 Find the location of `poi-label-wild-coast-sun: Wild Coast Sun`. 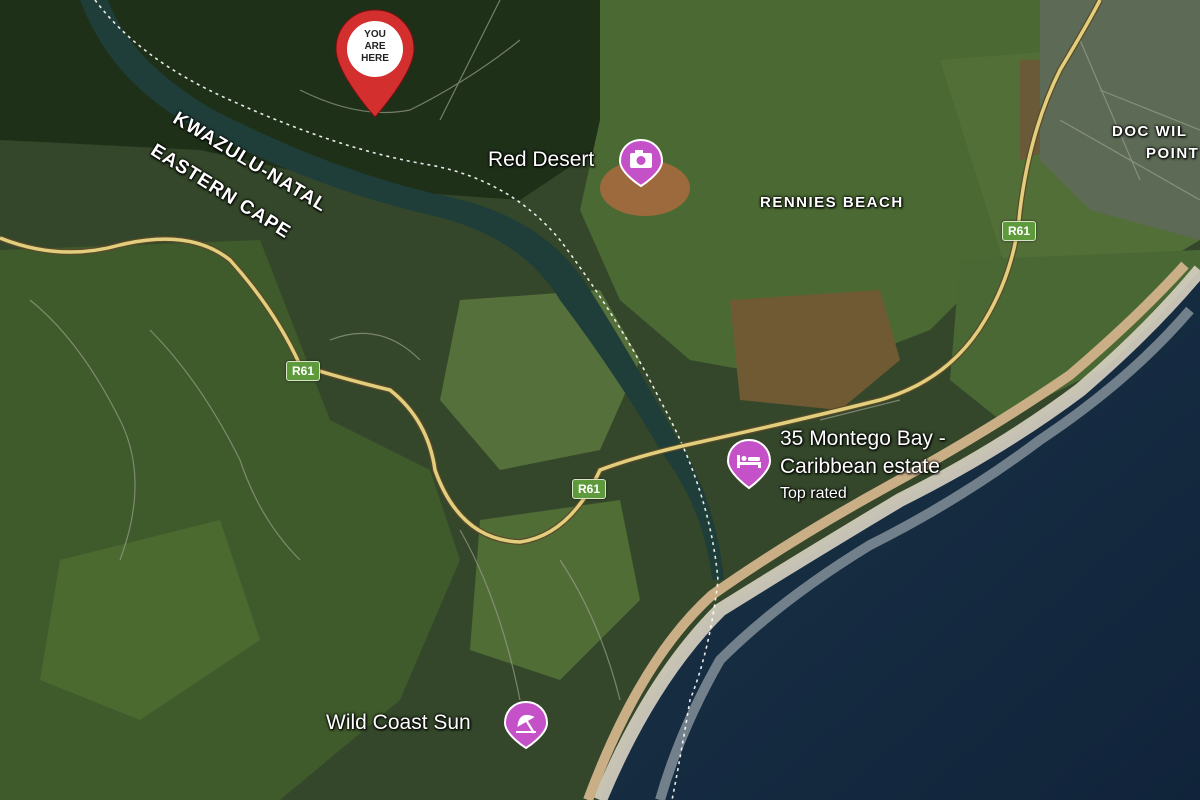

poi-label-wild-coast-sun: Wild Coast Sun is located at coordinates (398, 723).